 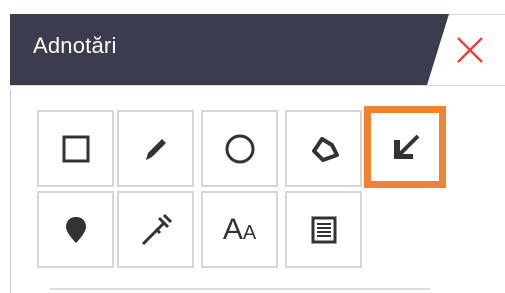 I want to click on pencil-icon, so click(x=155, y=149).